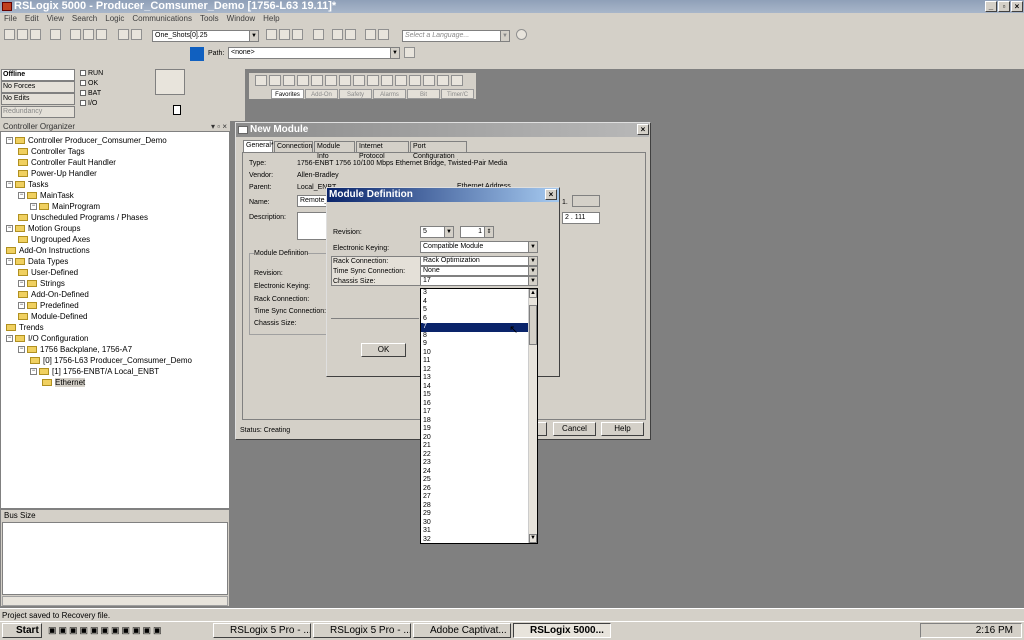 This screenshot has width=1024, height=640. Describe the element at coordinates (479, 489) in the screenshot. I see `chassis-option: 26` at that location.